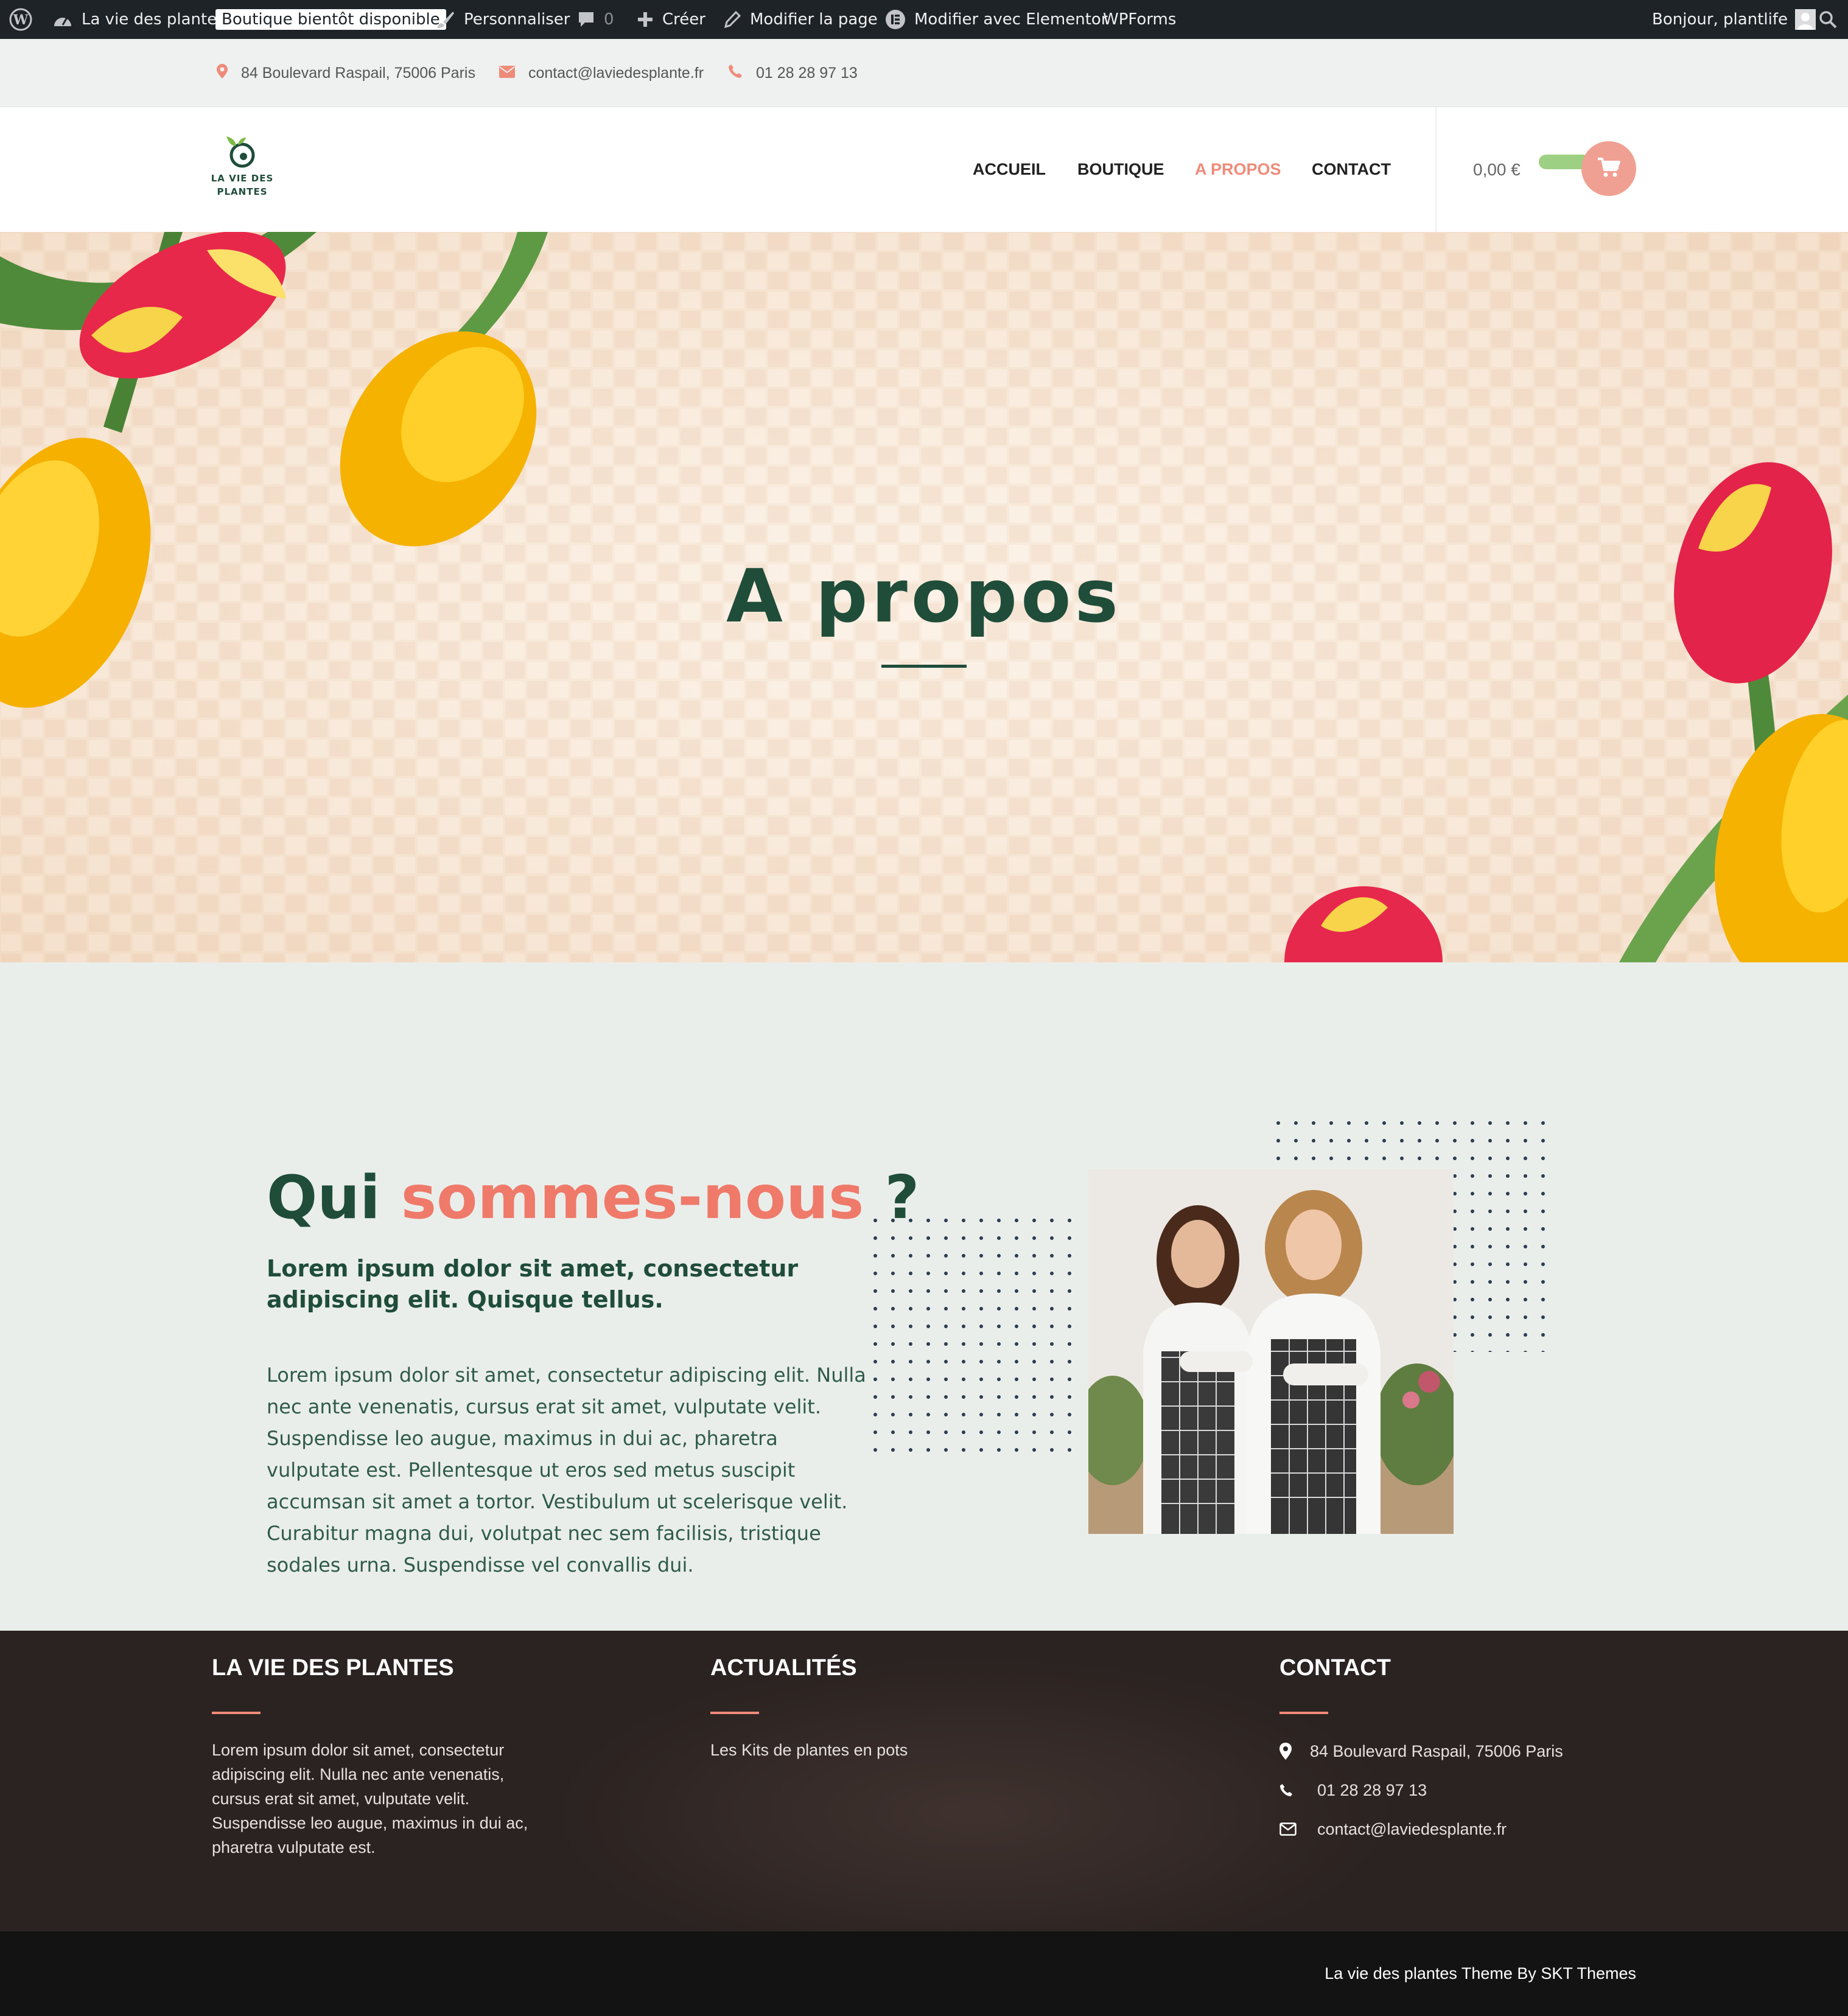 Image resolution: width=1848 pixels, height=2016 pixels. What do you see at coordinates (601, 73) in the screenshot?
I see `topbar-email: contact@laviedesplante.fr` at bounding box center [601, 73].